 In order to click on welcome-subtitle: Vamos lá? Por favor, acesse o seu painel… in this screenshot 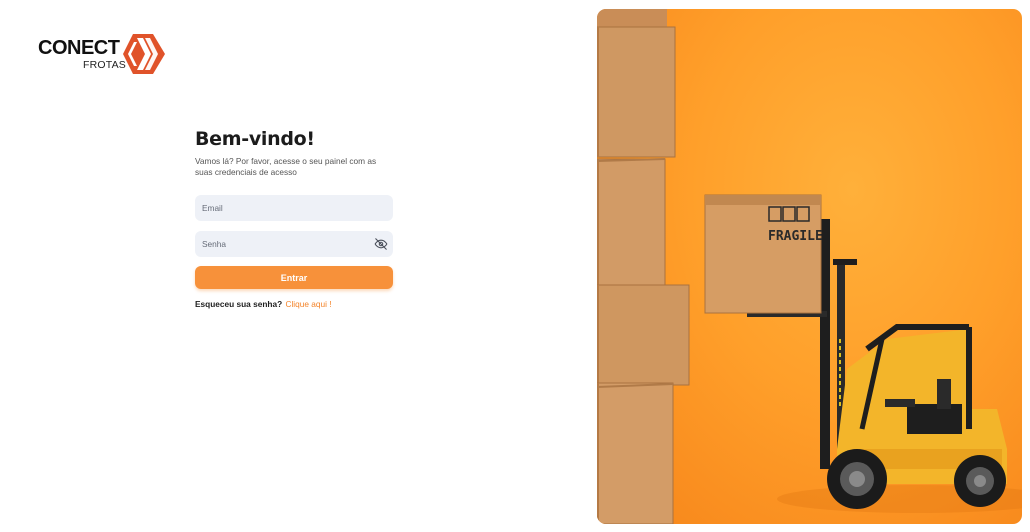, I will do `click(286, 166)`.